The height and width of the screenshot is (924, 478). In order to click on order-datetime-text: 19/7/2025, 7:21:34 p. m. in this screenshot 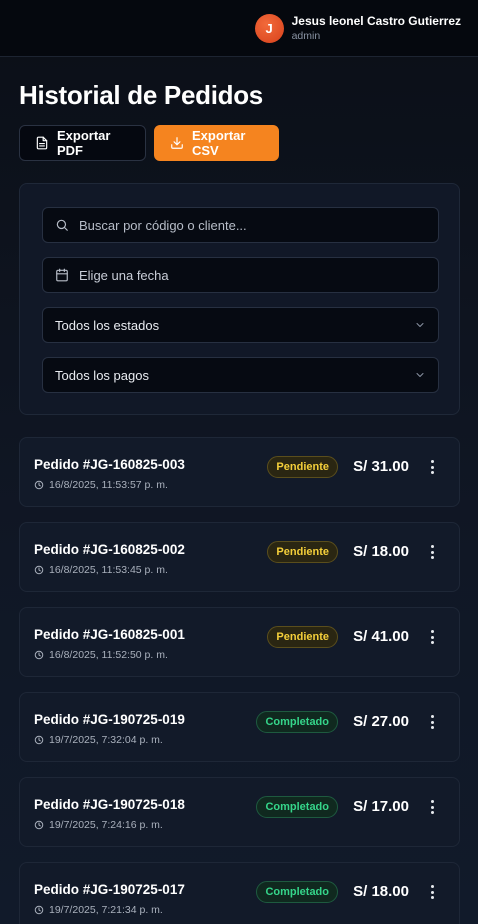, I will do `click(106, 910)`.